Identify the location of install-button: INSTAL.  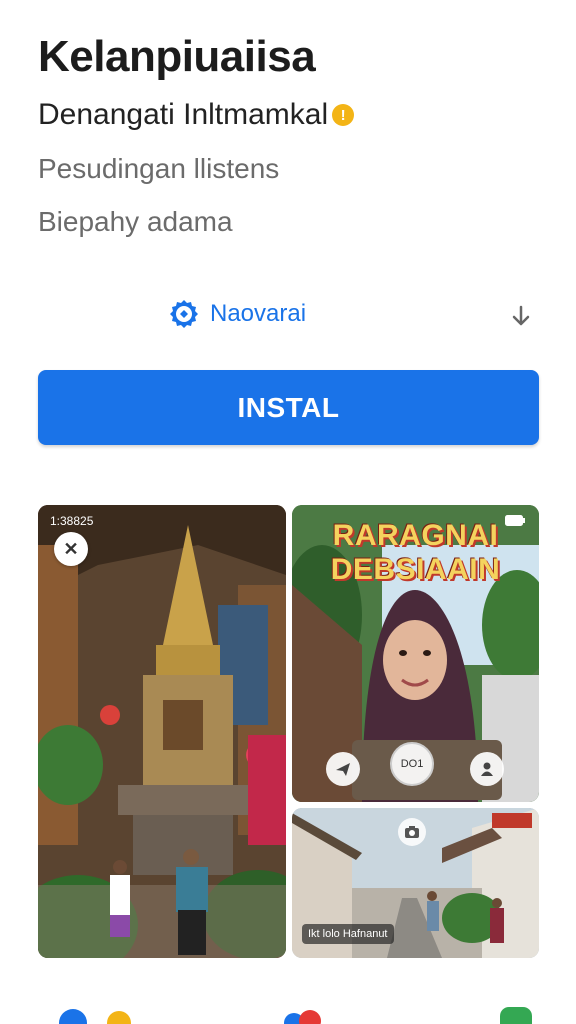
(288, 407).